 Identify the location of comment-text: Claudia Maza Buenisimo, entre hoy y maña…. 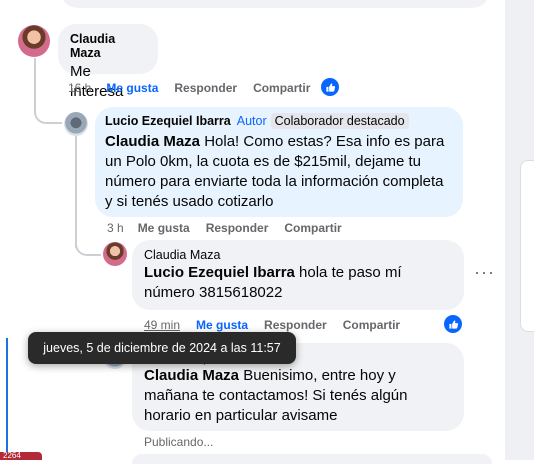
(298, 396).